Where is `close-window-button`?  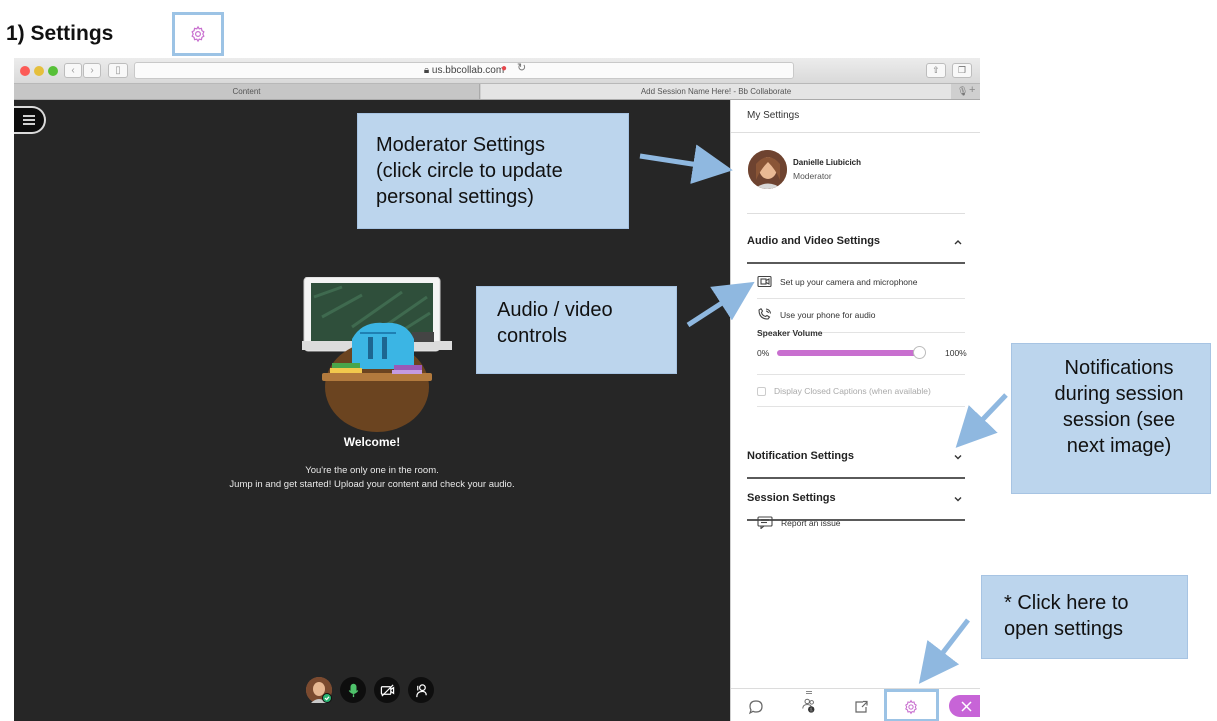 close-window-button is located at coordinates (25, 71).